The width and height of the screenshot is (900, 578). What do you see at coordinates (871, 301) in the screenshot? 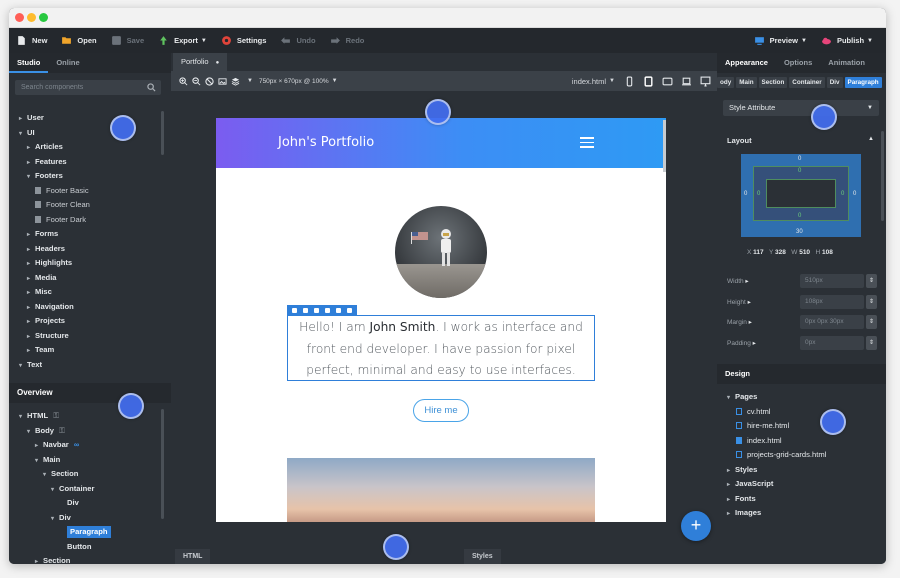
I see `stepper-icon: ⇕` at bounding box center [871, 301].